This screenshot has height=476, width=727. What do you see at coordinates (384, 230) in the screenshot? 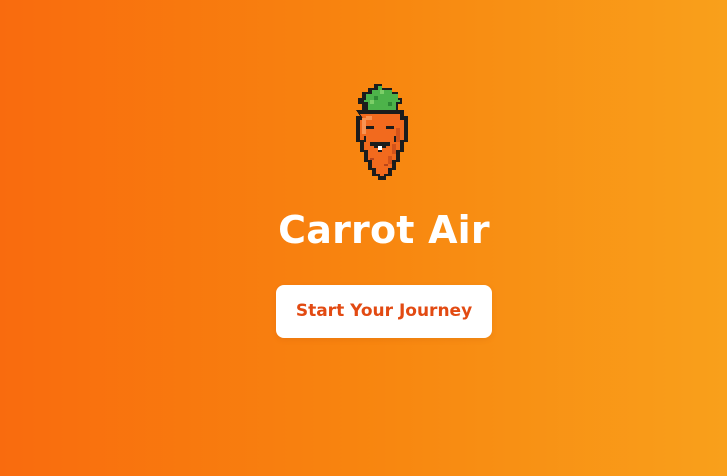
I see `app-title: Carrot Air` at bounding box center [384, 230].